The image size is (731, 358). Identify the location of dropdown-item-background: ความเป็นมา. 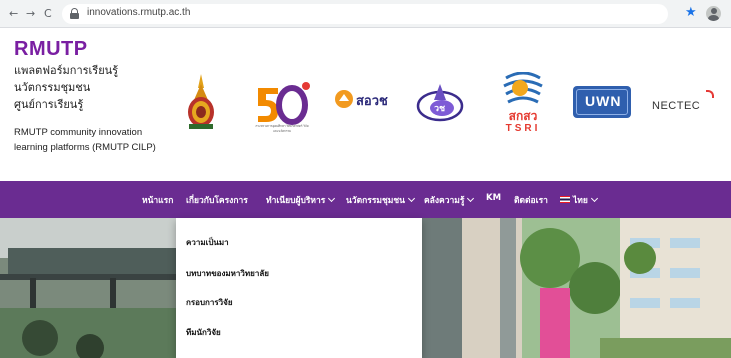
(207, 242).